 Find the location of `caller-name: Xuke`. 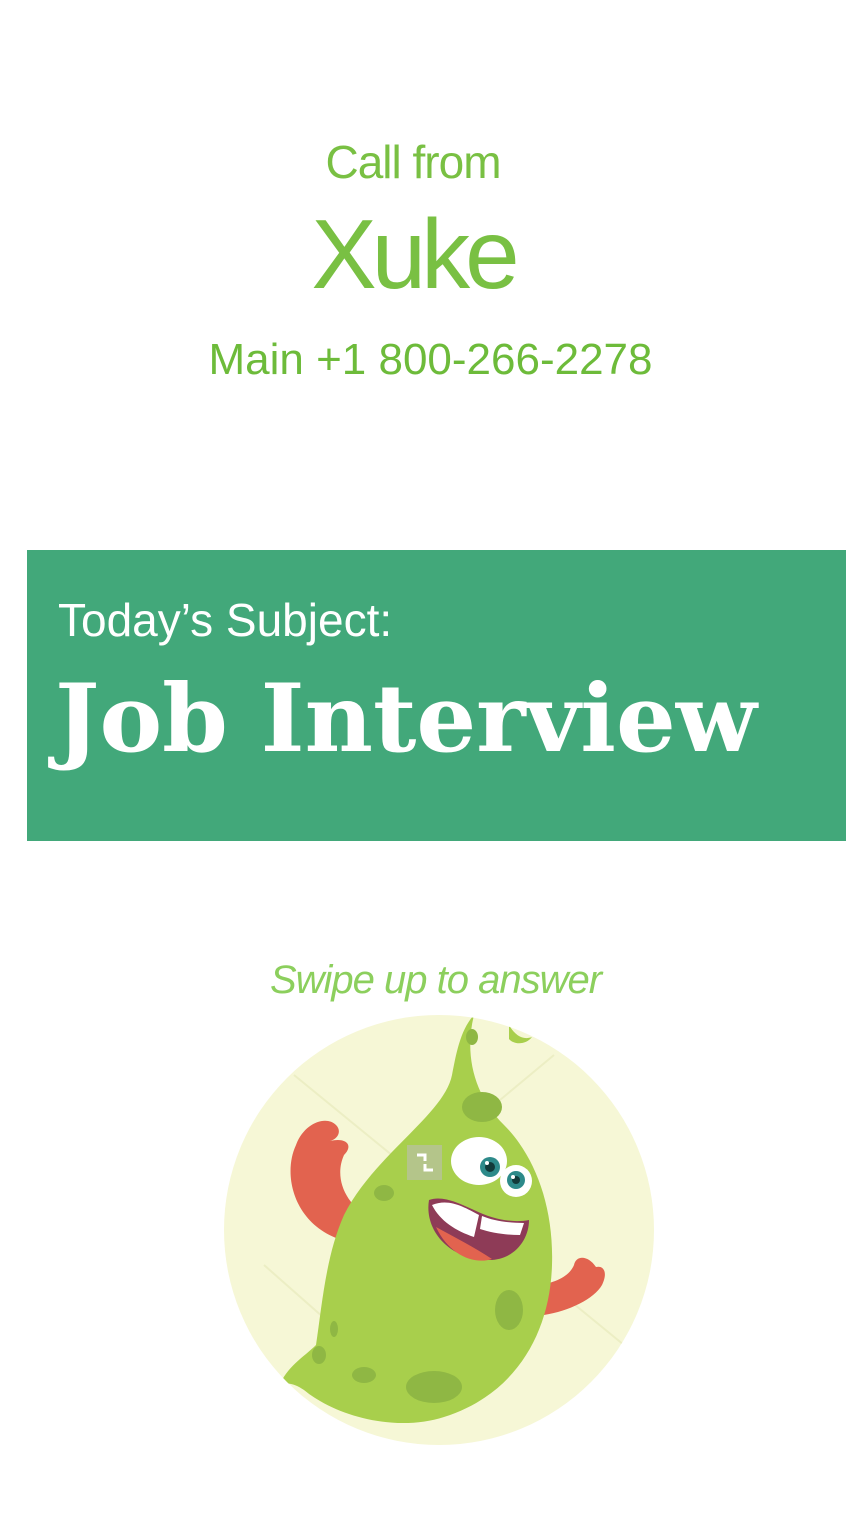

caller-name: Xuke is located at coordinates (415, 254).